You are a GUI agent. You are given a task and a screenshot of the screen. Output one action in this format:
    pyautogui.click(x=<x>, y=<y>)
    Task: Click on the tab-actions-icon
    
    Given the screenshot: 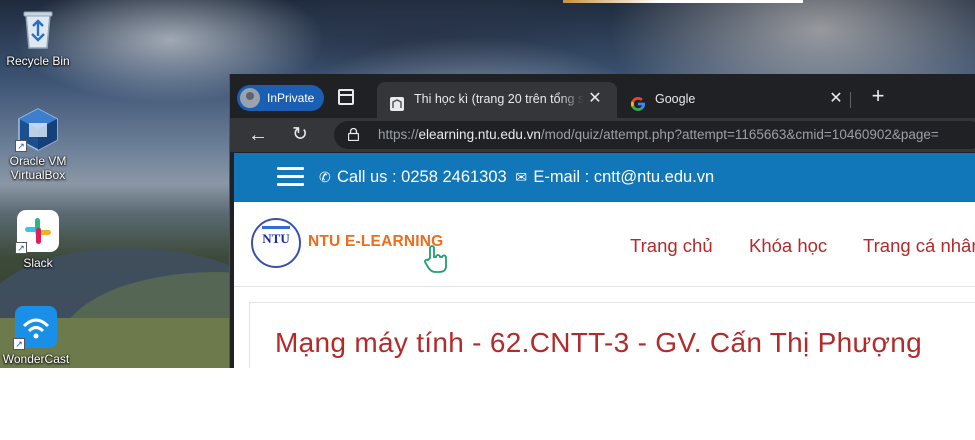 What is the action you would take?
    pyautogui.click(x=346, y=97)
    